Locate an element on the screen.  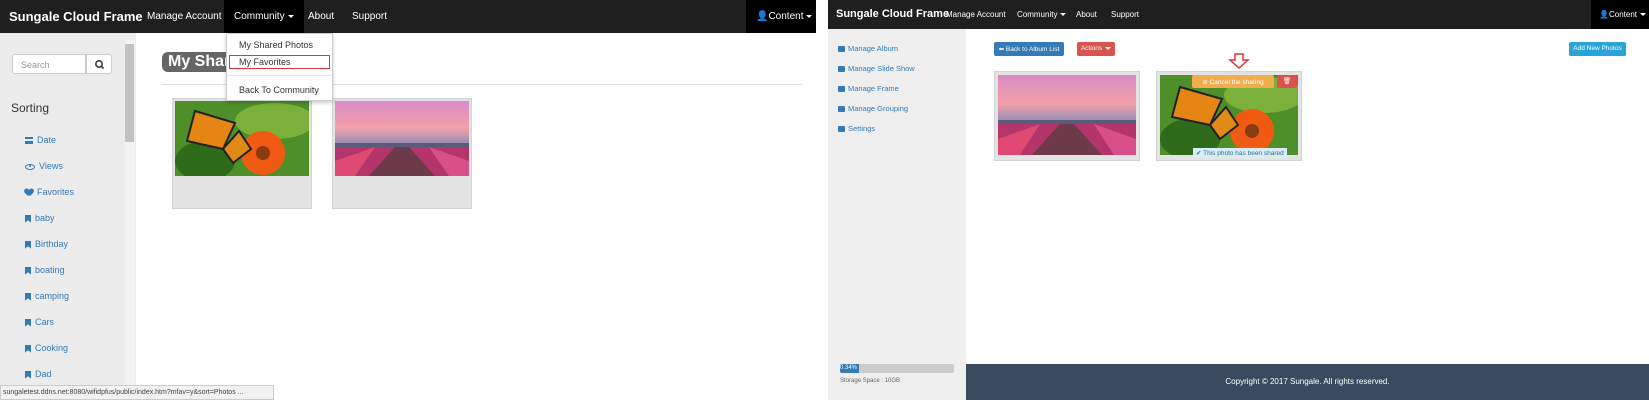
sidebar-settings-label: Settings is located at coordinates (862, 128).